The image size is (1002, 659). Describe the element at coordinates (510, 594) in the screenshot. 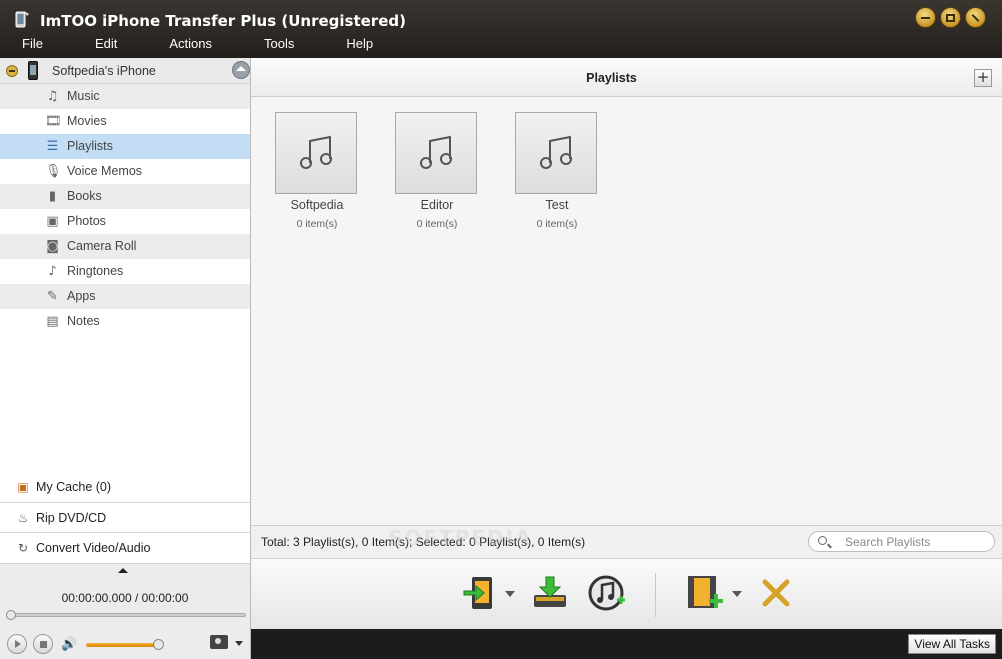

I see `transfer-dropdown-icon` at that location.